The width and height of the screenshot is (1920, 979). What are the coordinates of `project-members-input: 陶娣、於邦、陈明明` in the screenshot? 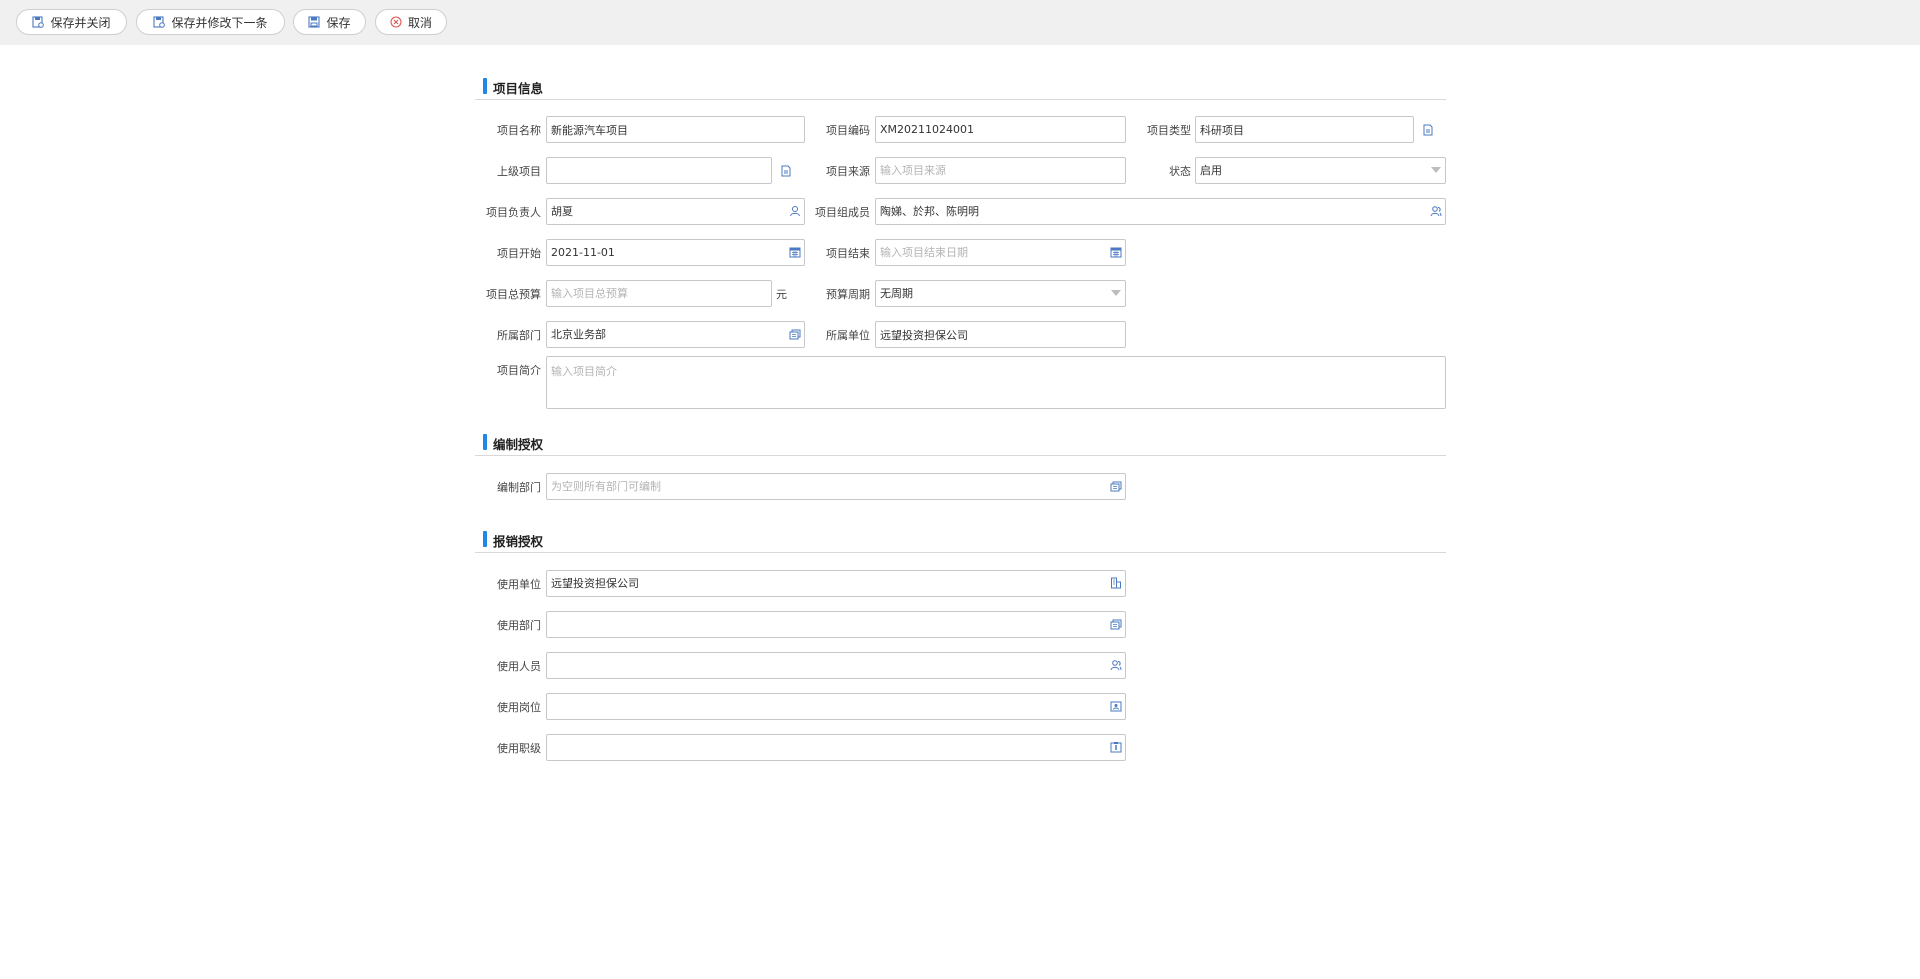 It's located at (1160, 211).